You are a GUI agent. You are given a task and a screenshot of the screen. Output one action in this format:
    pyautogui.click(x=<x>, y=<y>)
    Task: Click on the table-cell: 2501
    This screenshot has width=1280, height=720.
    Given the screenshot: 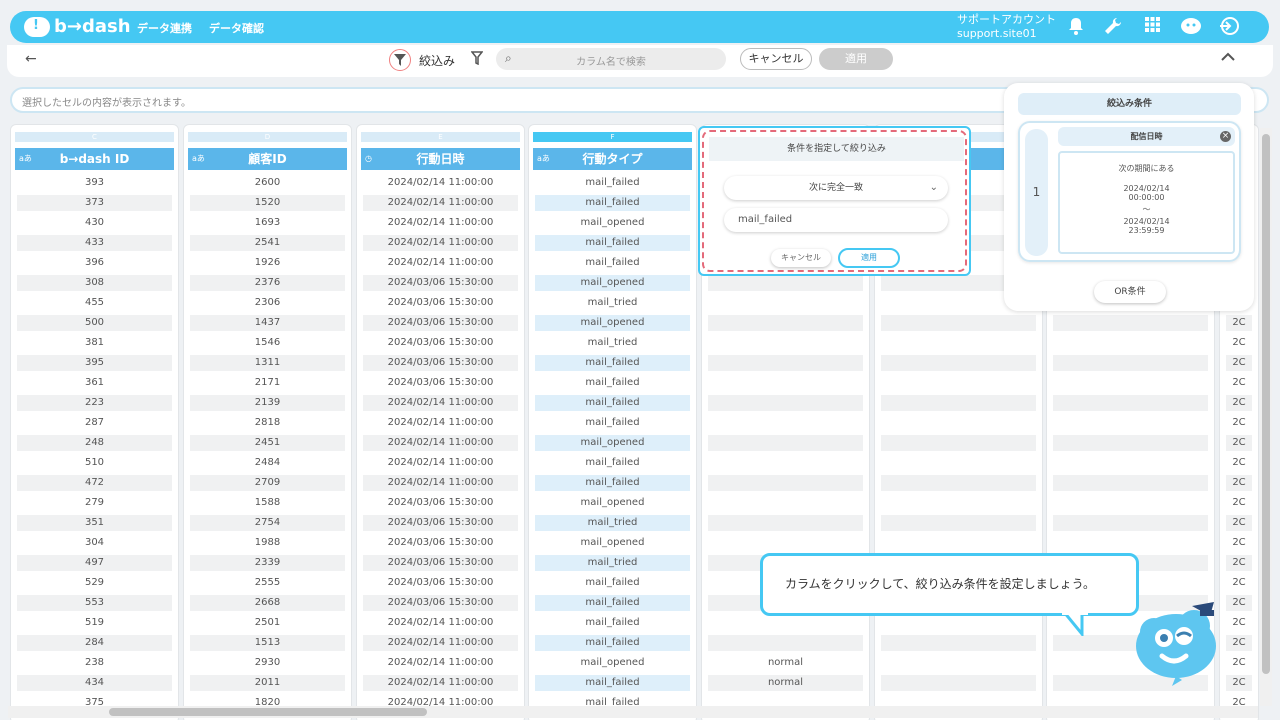 What is the action you would take?
    pyautogui.click(x=267, y=623)
    